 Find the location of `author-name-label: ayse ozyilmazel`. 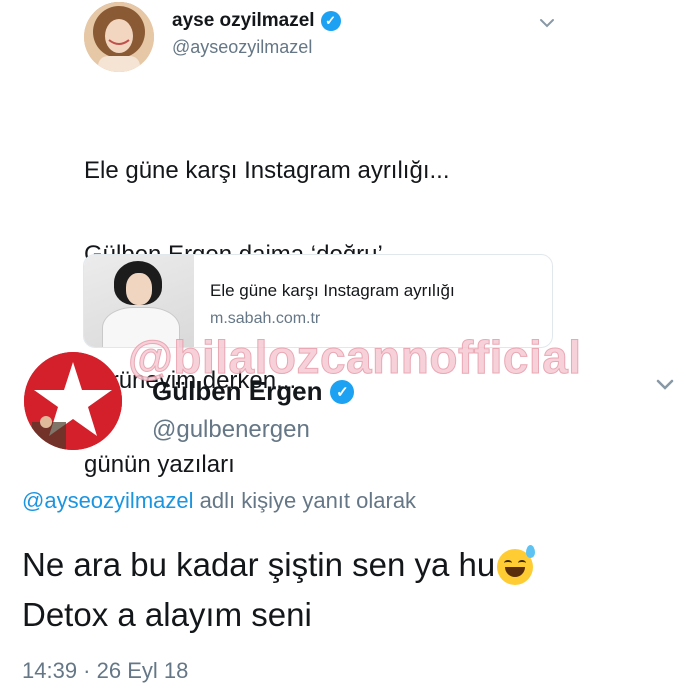

author-name-label: ayse ozyilmazel is located at coordinates (243, 20).